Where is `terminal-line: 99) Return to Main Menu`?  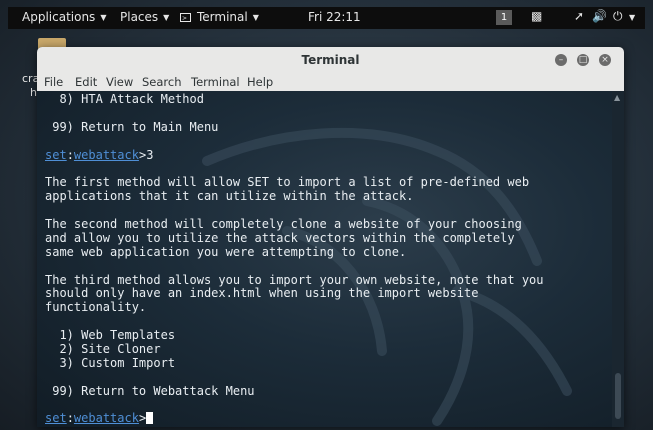
terminal-line: 99) Return to Main Menu is located at coordinates (327, 127).